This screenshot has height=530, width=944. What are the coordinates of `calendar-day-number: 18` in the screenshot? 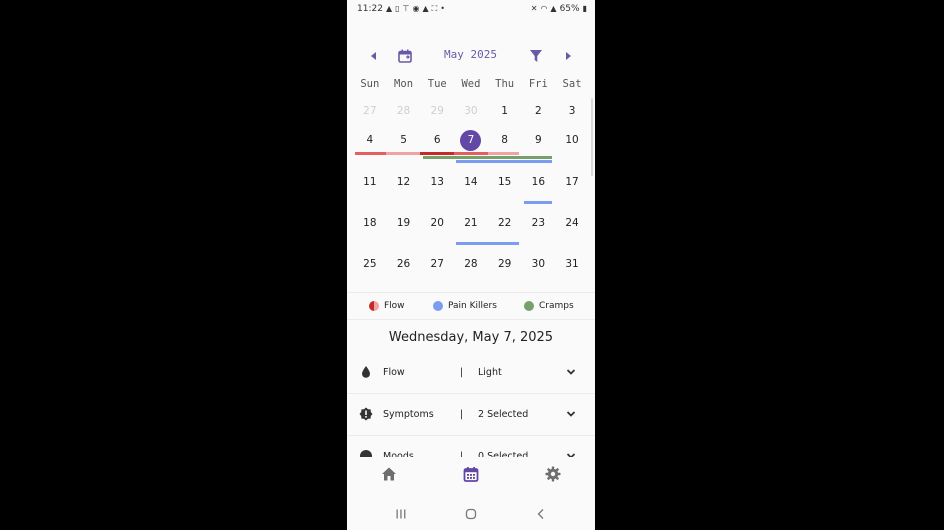 It's located at (370, 223).